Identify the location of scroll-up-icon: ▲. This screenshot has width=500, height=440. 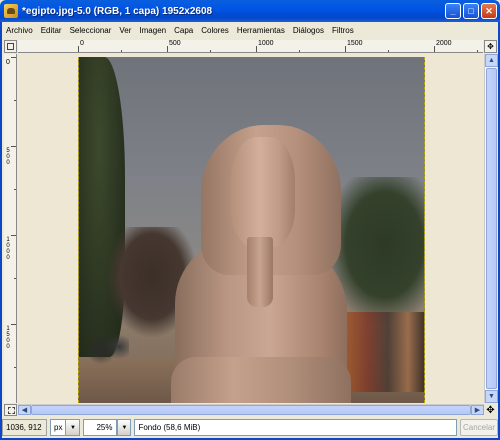
(491, 60).